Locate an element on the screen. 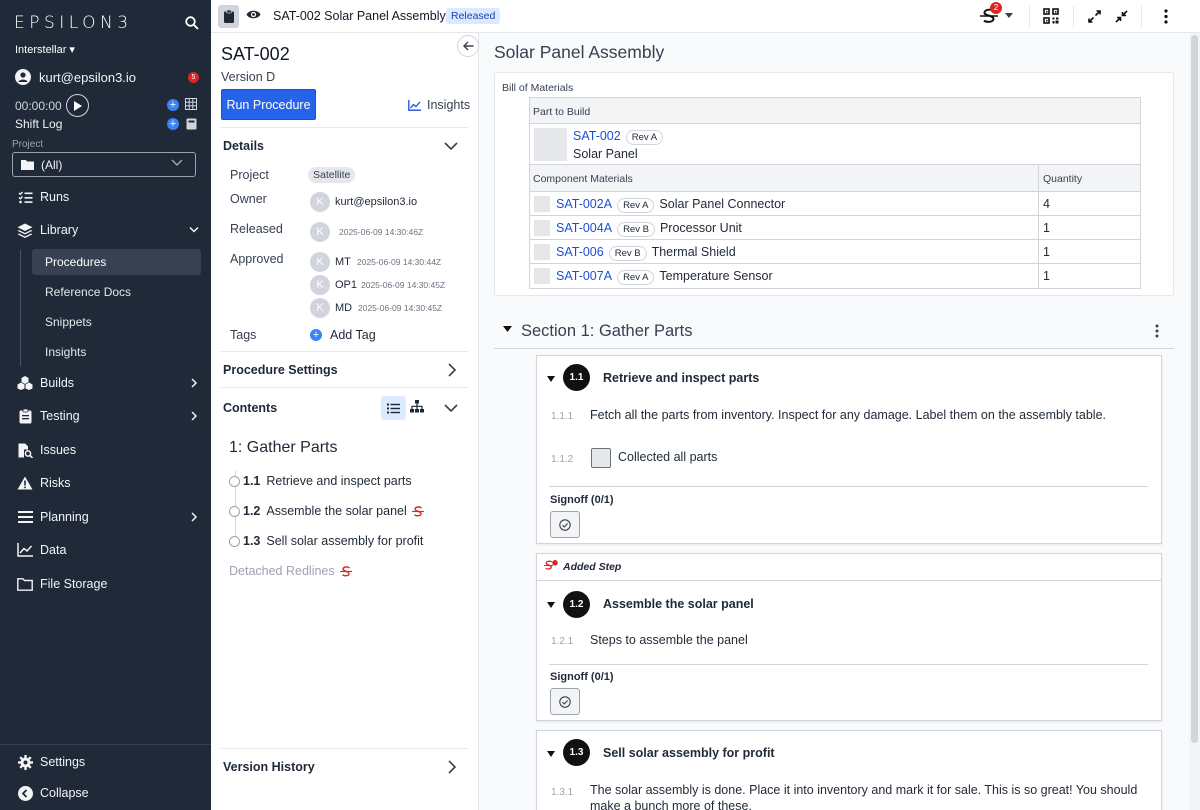 Image resolution: width=1200 pixels, height=810 pixels. scrollbar is located at coordinates (1194, 421).